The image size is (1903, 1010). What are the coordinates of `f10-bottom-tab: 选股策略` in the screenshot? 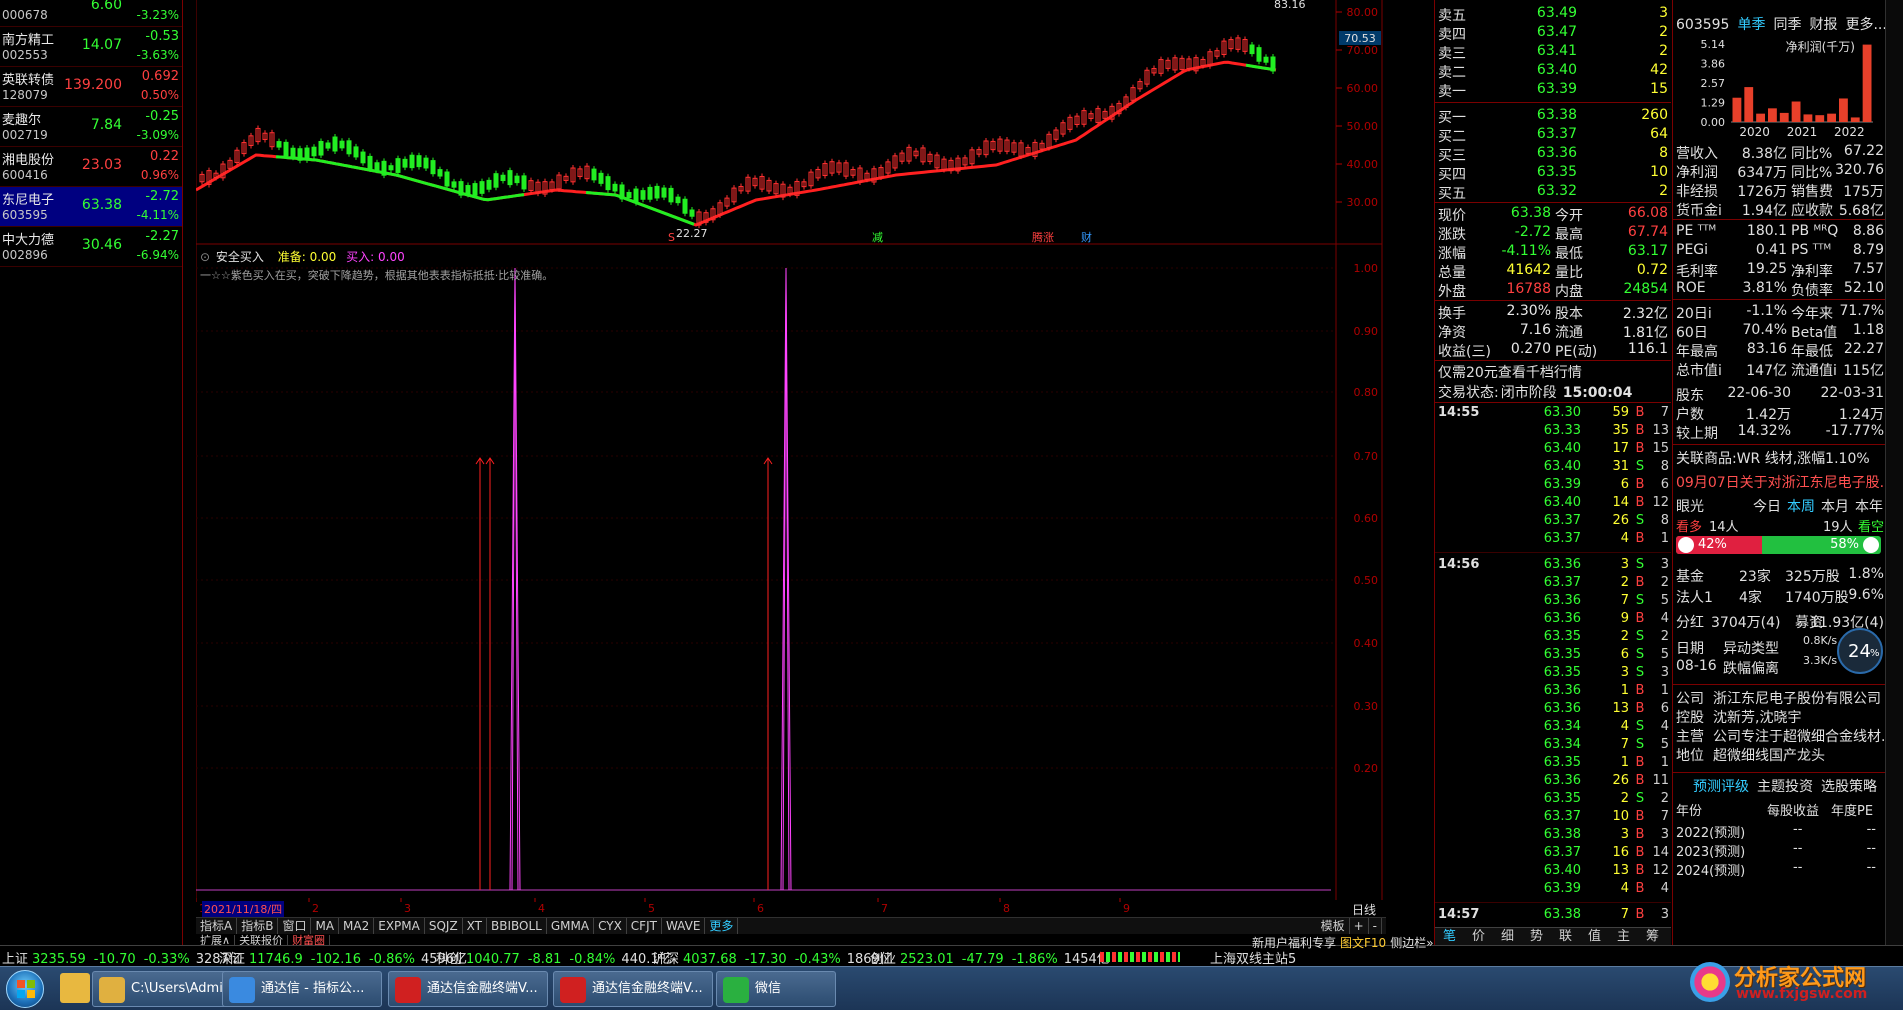 It's located at (1849, 787).